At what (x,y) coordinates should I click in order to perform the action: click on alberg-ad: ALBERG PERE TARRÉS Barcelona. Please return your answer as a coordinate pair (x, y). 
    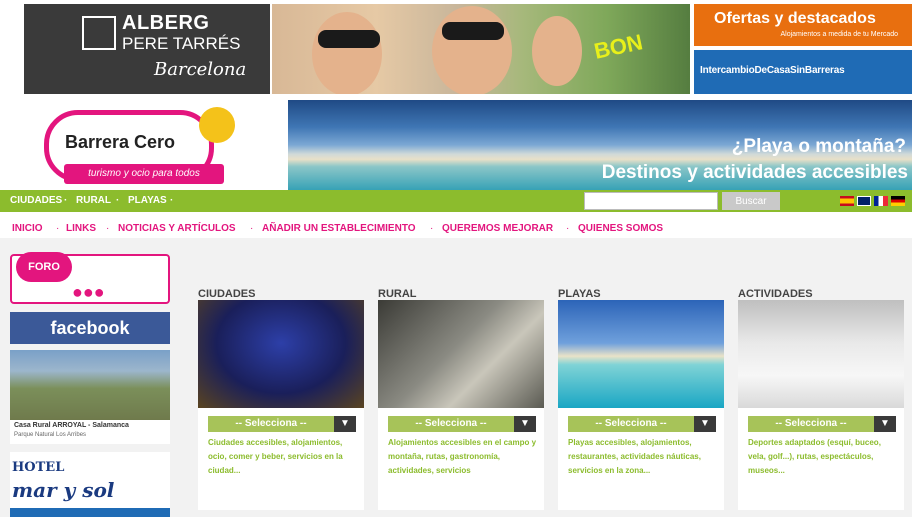
    Looking at the image, I should click on (147, 49).